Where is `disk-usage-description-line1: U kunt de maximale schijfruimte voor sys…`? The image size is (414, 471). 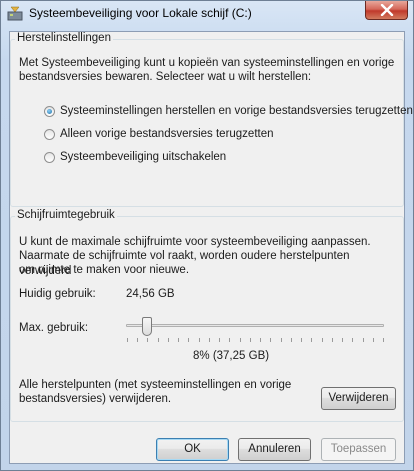
disk-usage-description-line1: U kunt de maximale schijfruimte voor sys… is located at coordinates (195, 242).